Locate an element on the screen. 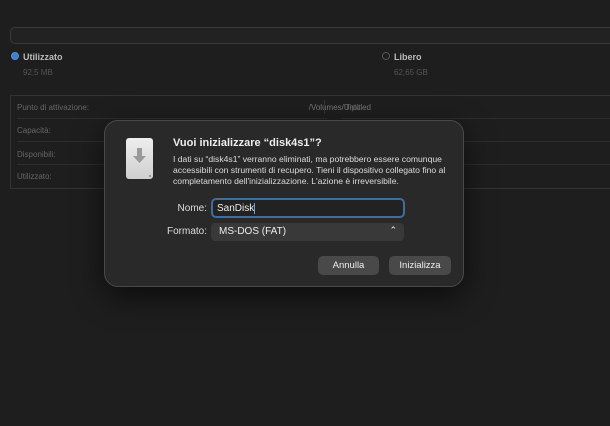 The image size is (610, 426). info-label: Capacità: is located at coordinates (34, 130).